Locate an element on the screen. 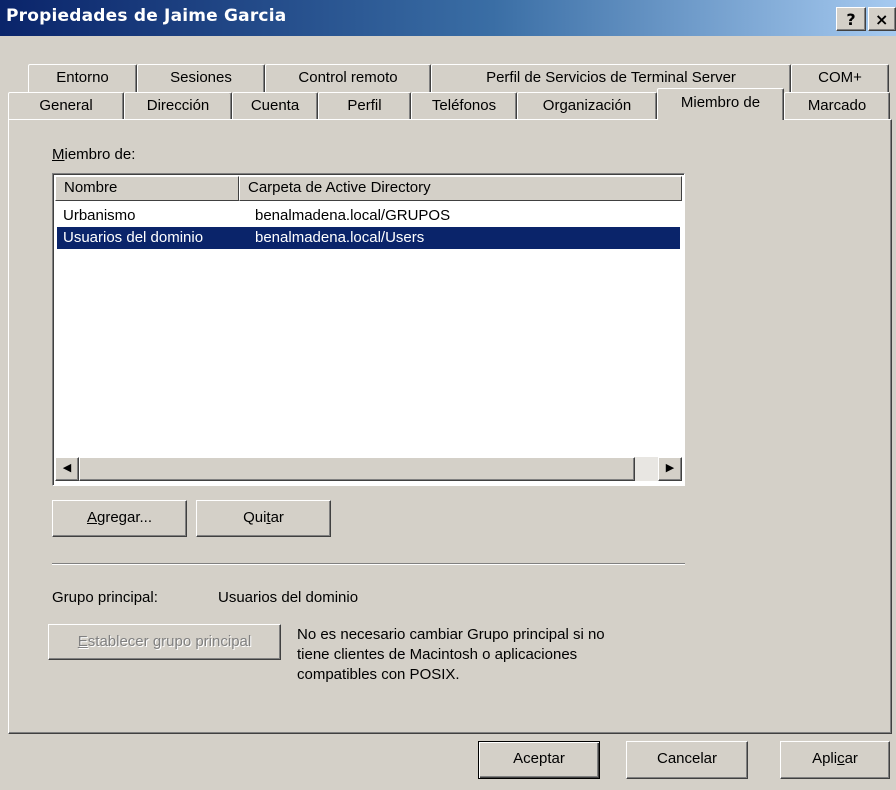 Image resolution: width=896 pixels, height=790 pixels. set-primary-group-button: Establecer grupo principal is located at coordinates (164, 642).